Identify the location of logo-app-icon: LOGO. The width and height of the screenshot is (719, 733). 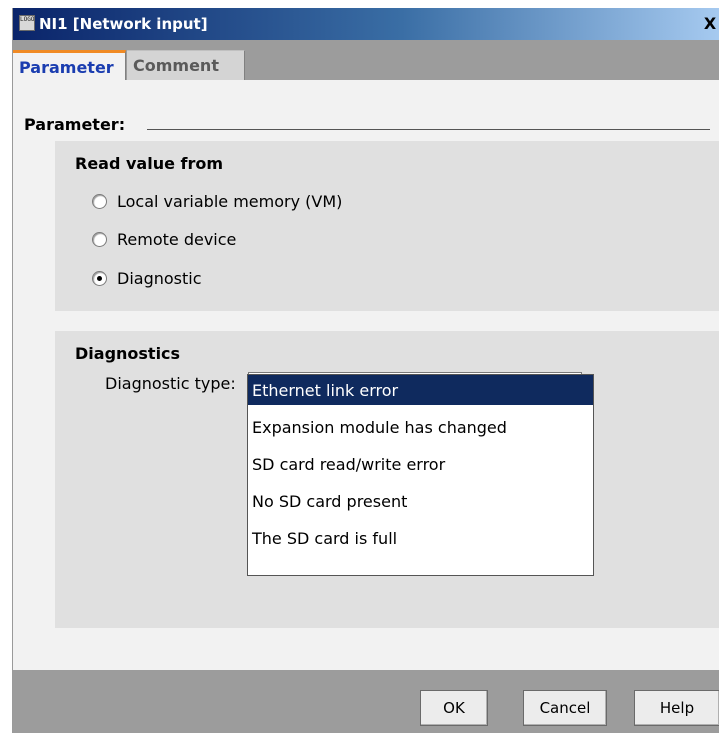
(27, 23).